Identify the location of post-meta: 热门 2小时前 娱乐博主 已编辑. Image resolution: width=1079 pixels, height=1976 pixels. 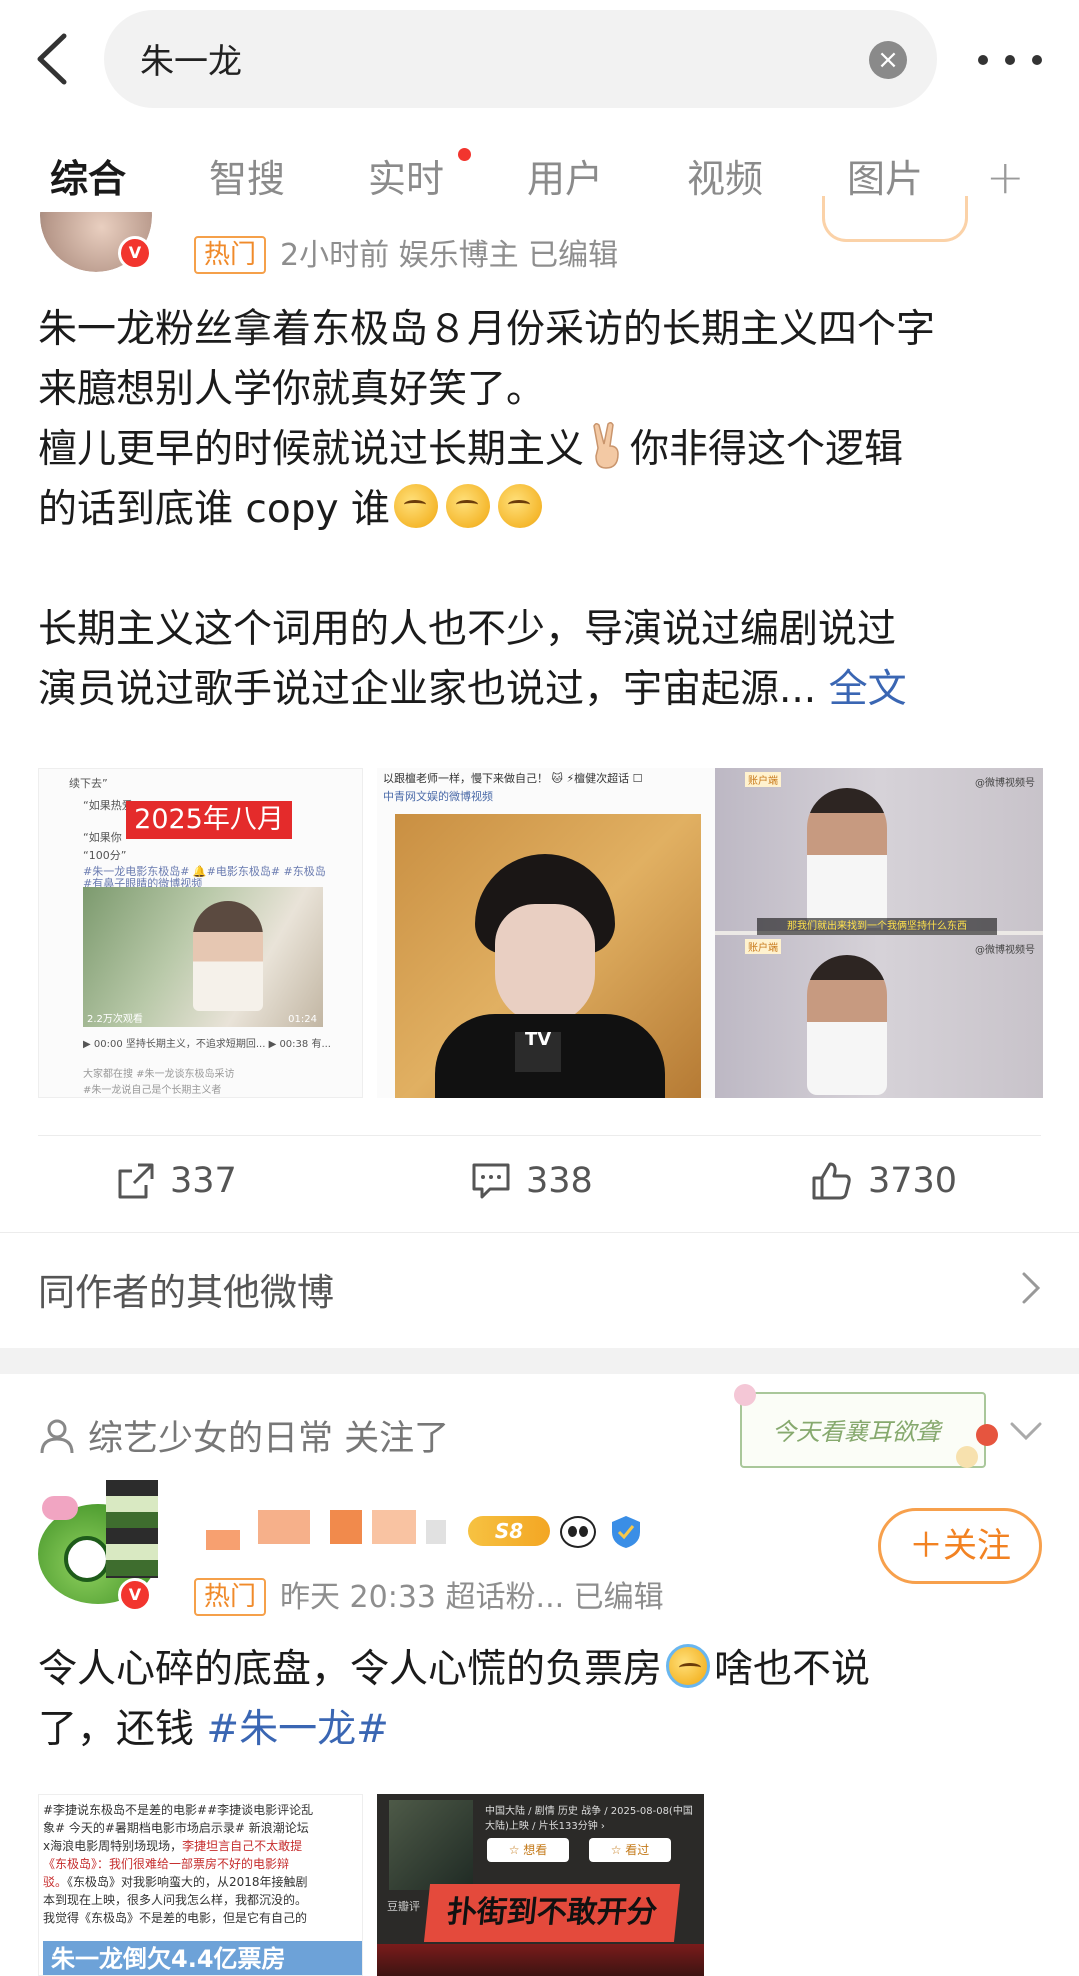
(406, 252).